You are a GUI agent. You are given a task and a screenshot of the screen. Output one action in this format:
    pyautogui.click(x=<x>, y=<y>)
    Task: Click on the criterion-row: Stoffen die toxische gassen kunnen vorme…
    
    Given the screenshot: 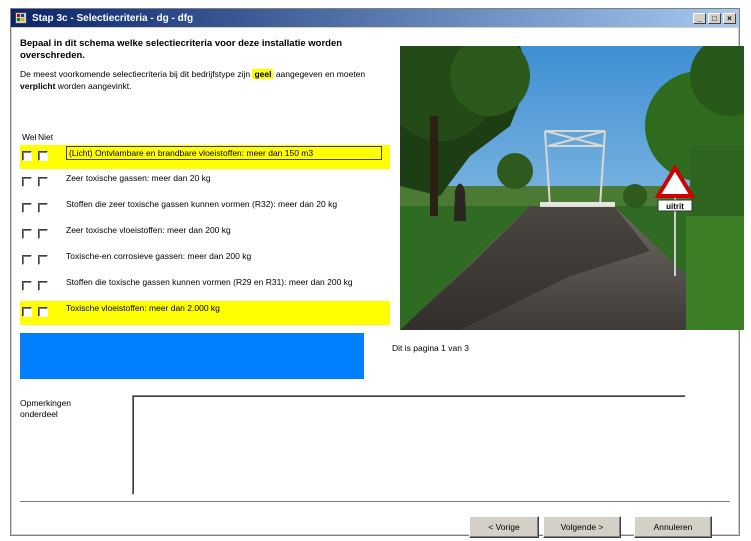 What is the action you would take?
    pyautogui.click(x=205, y=287)
    